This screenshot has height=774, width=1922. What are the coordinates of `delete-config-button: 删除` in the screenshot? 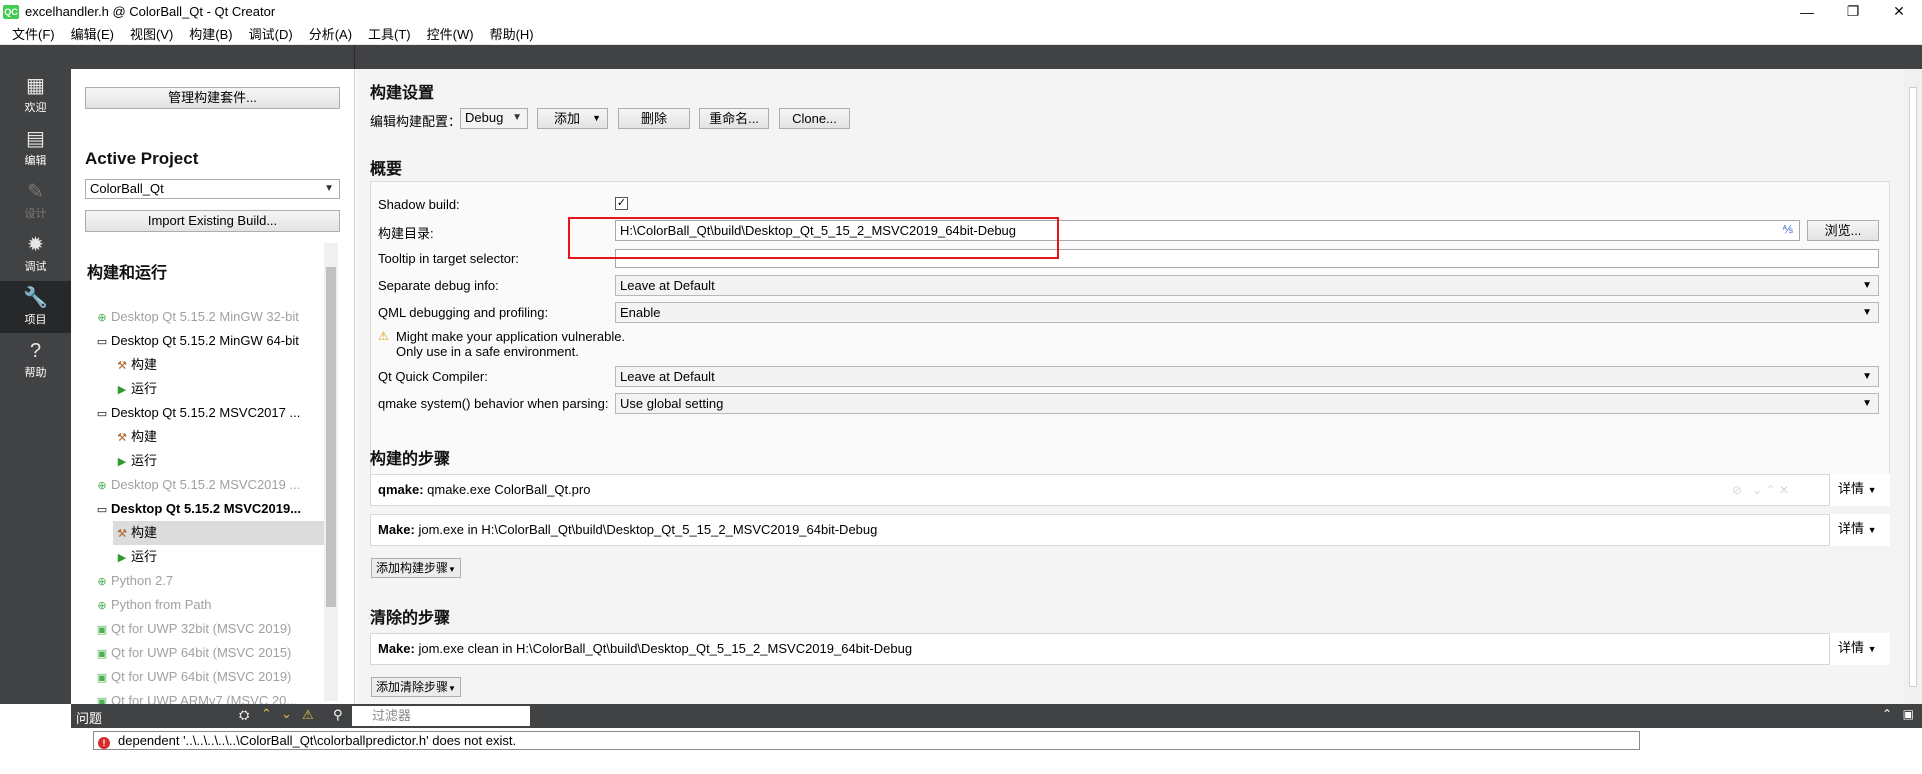 It's located at (654, 118).